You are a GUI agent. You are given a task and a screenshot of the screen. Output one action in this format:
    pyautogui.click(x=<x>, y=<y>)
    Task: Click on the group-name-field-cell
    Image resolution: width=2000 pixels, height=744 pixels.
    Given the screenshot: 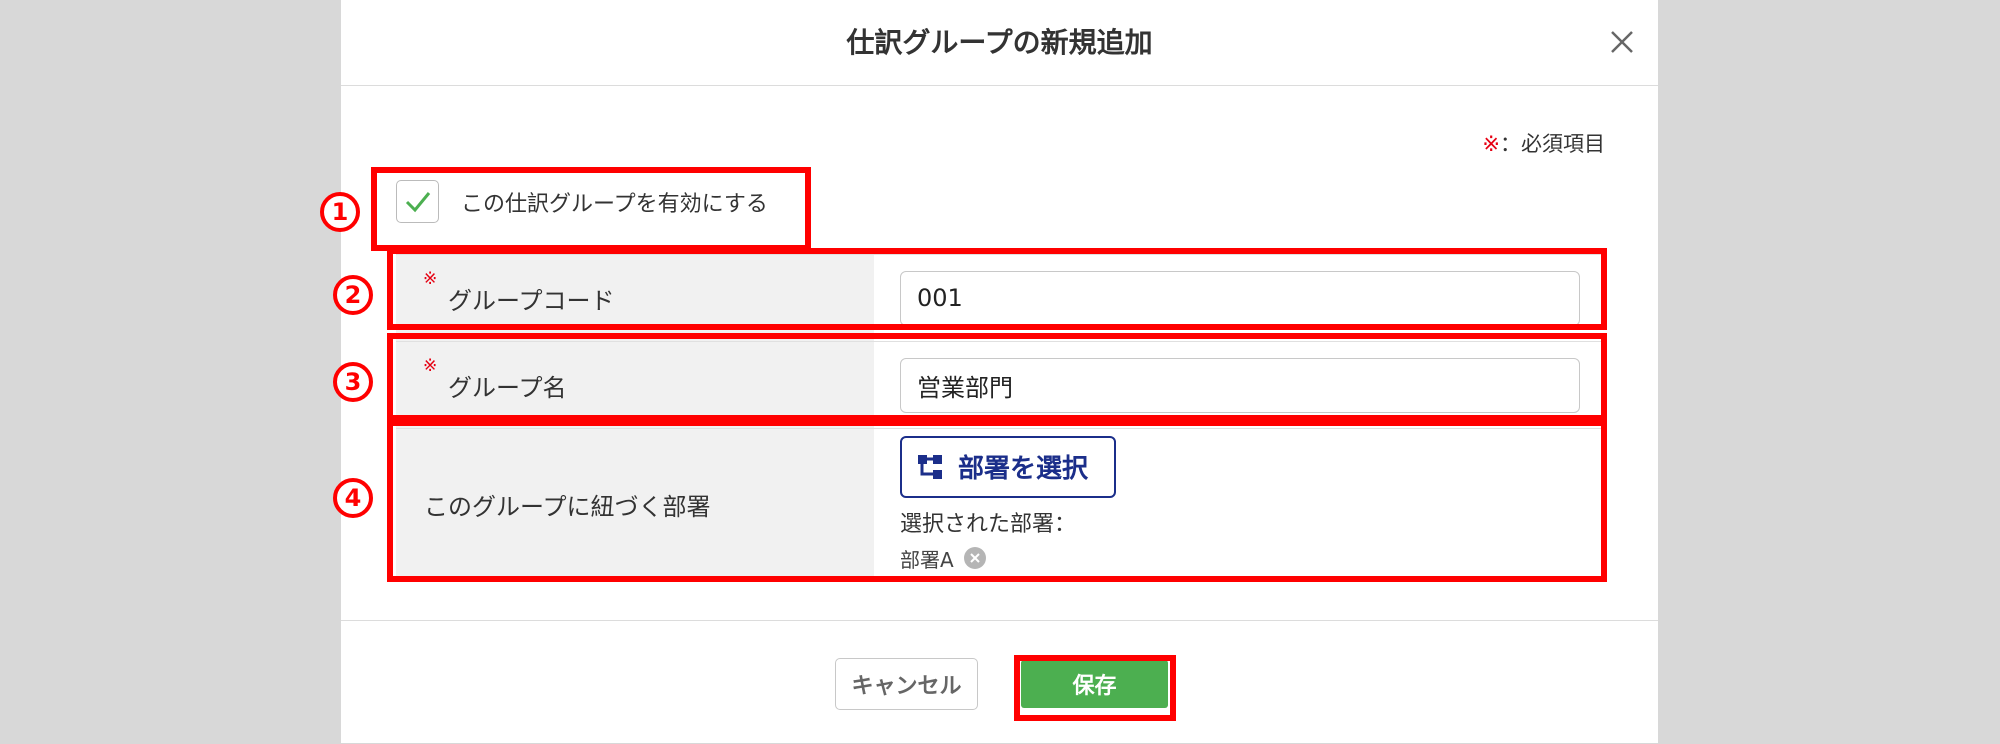 What is the action you would take?
    pyautogui.click(x=1240, y=385)
    